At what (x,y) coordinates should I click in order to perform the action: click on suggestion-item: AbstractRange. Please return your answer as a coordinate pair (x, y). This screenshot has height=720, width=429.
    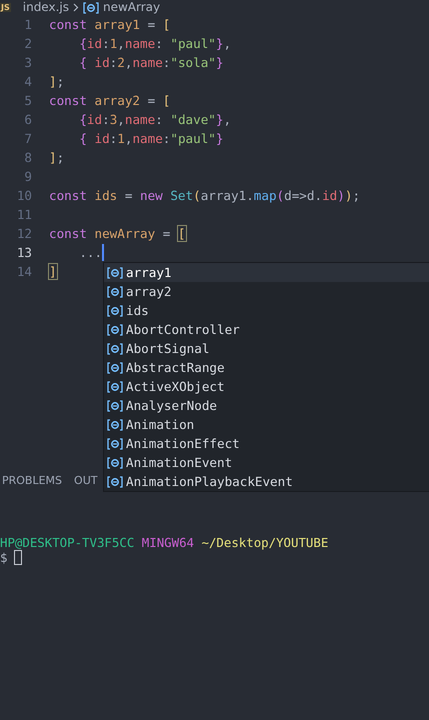
    Looking at the image, I should click on (266, 367).